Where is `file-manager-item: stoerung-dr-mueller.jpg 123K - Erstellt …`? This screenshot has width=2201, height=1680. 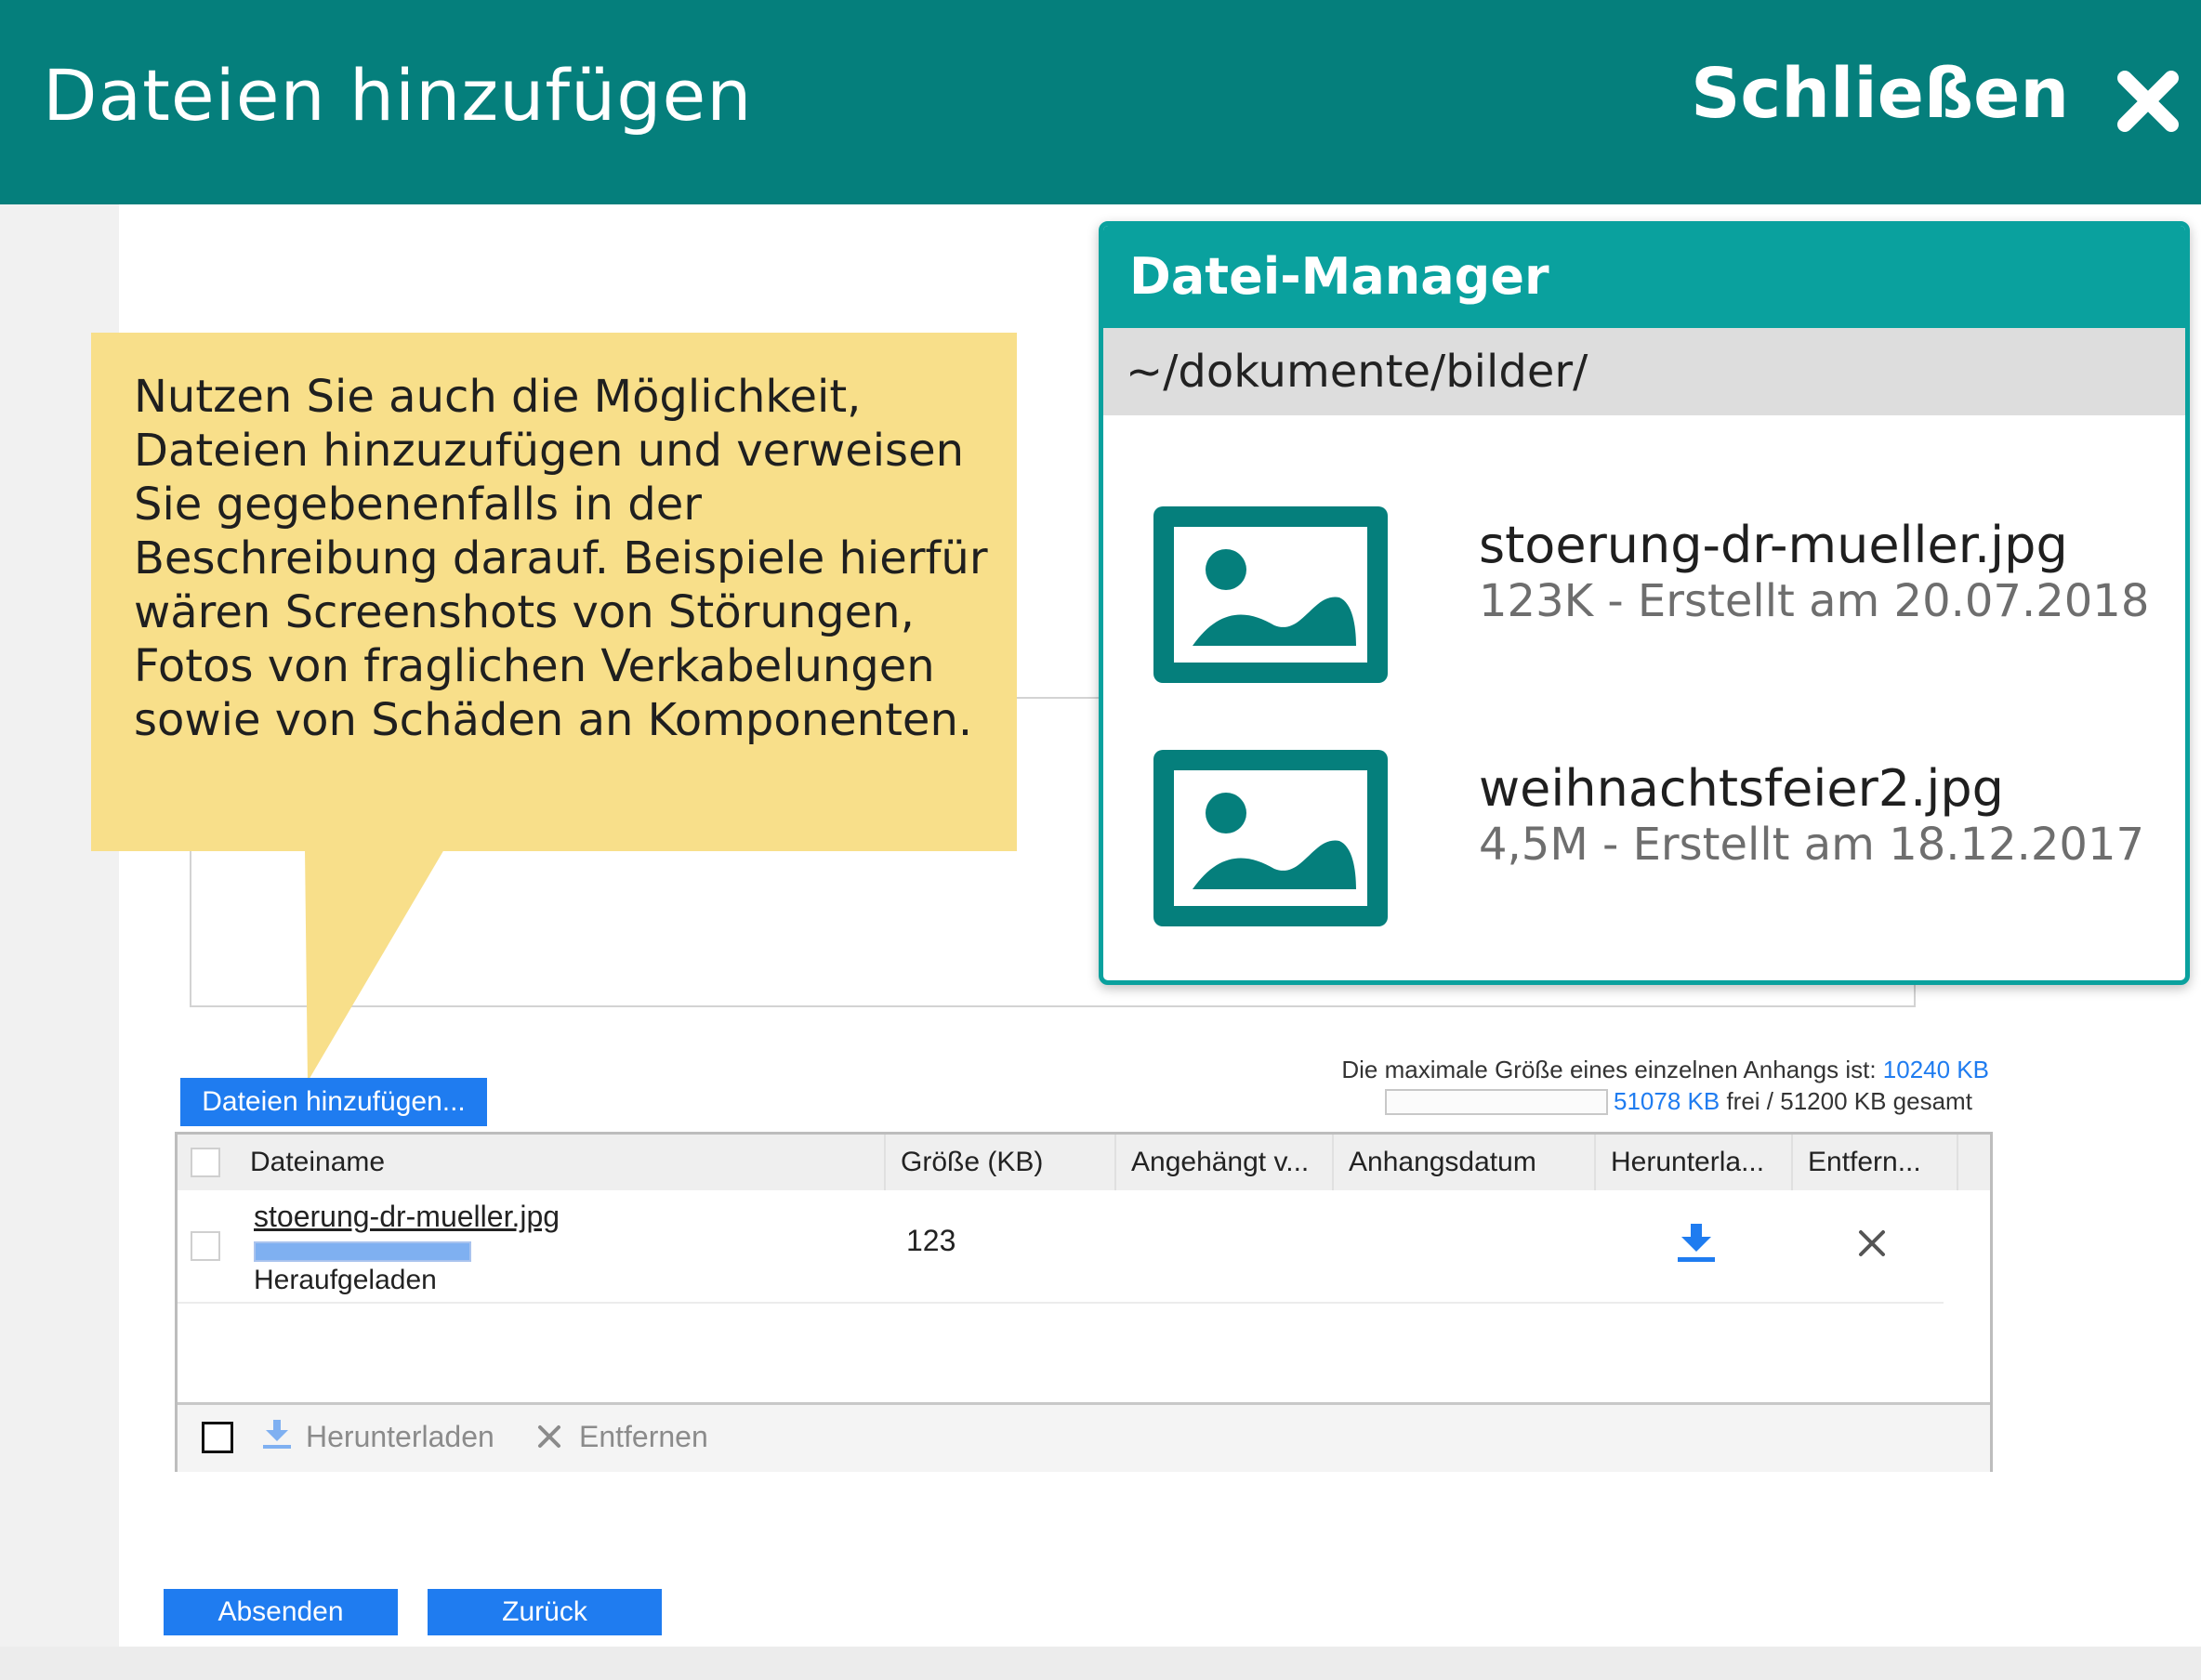
file-manager-item: stoerung-dr-mueller.jpg 123K - Erstellt … is located at coordinates (1655, 594).